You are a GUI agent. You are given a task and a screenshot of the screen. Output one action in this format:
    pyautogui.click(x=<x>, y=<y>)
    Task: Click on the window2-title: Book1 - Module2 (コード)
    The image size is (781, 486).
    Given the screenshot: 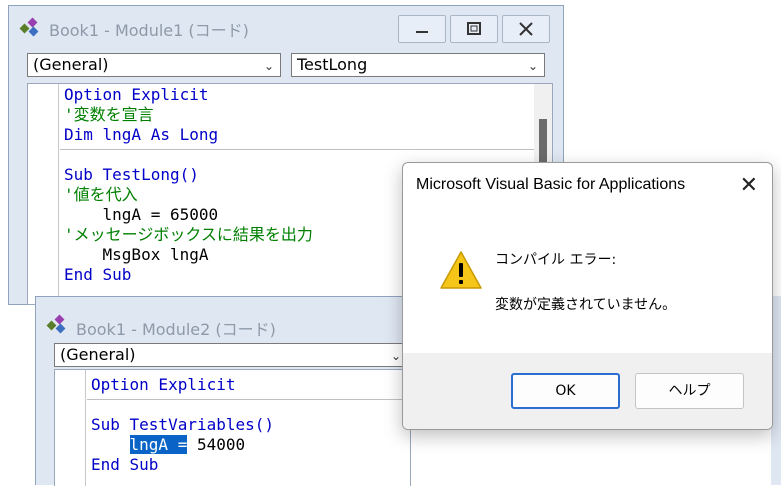 What is the action you would take?
    pyautogui.click(x=176, y=329)
    